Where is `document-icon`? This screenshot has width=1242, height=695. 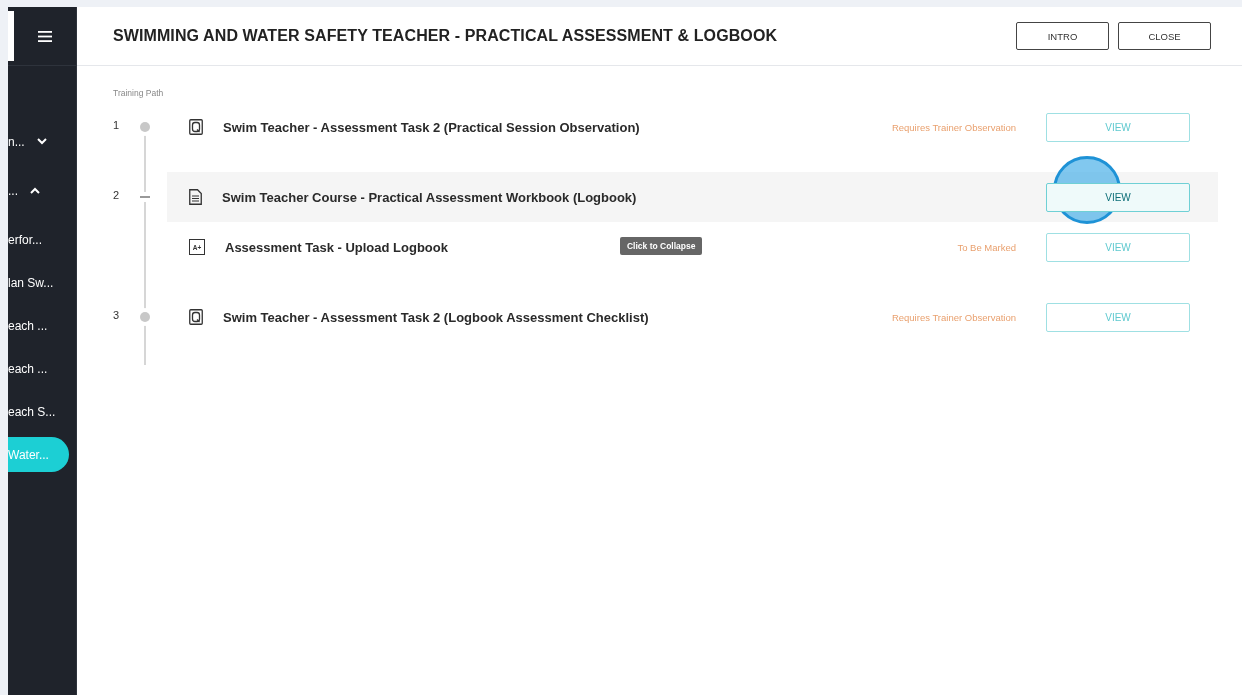
document-icon is located at coordinates (195, 197).